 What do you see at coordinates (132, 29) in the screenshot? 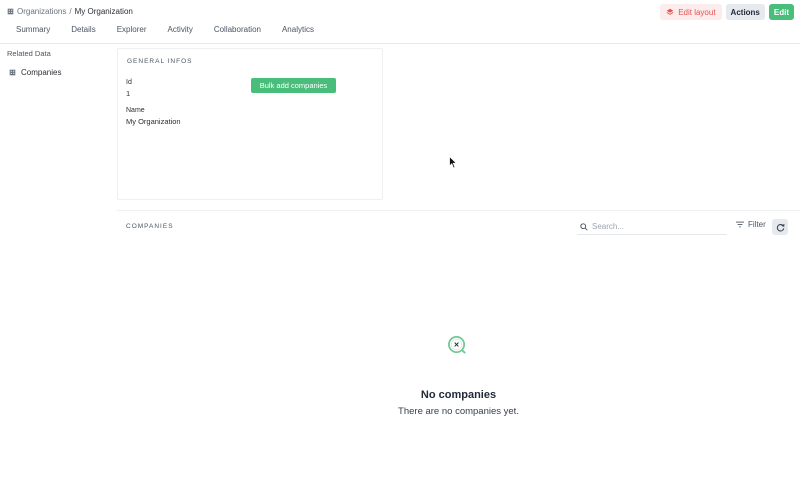
I see `tab-explorer: Explorer` at bounding box center [132, 29].